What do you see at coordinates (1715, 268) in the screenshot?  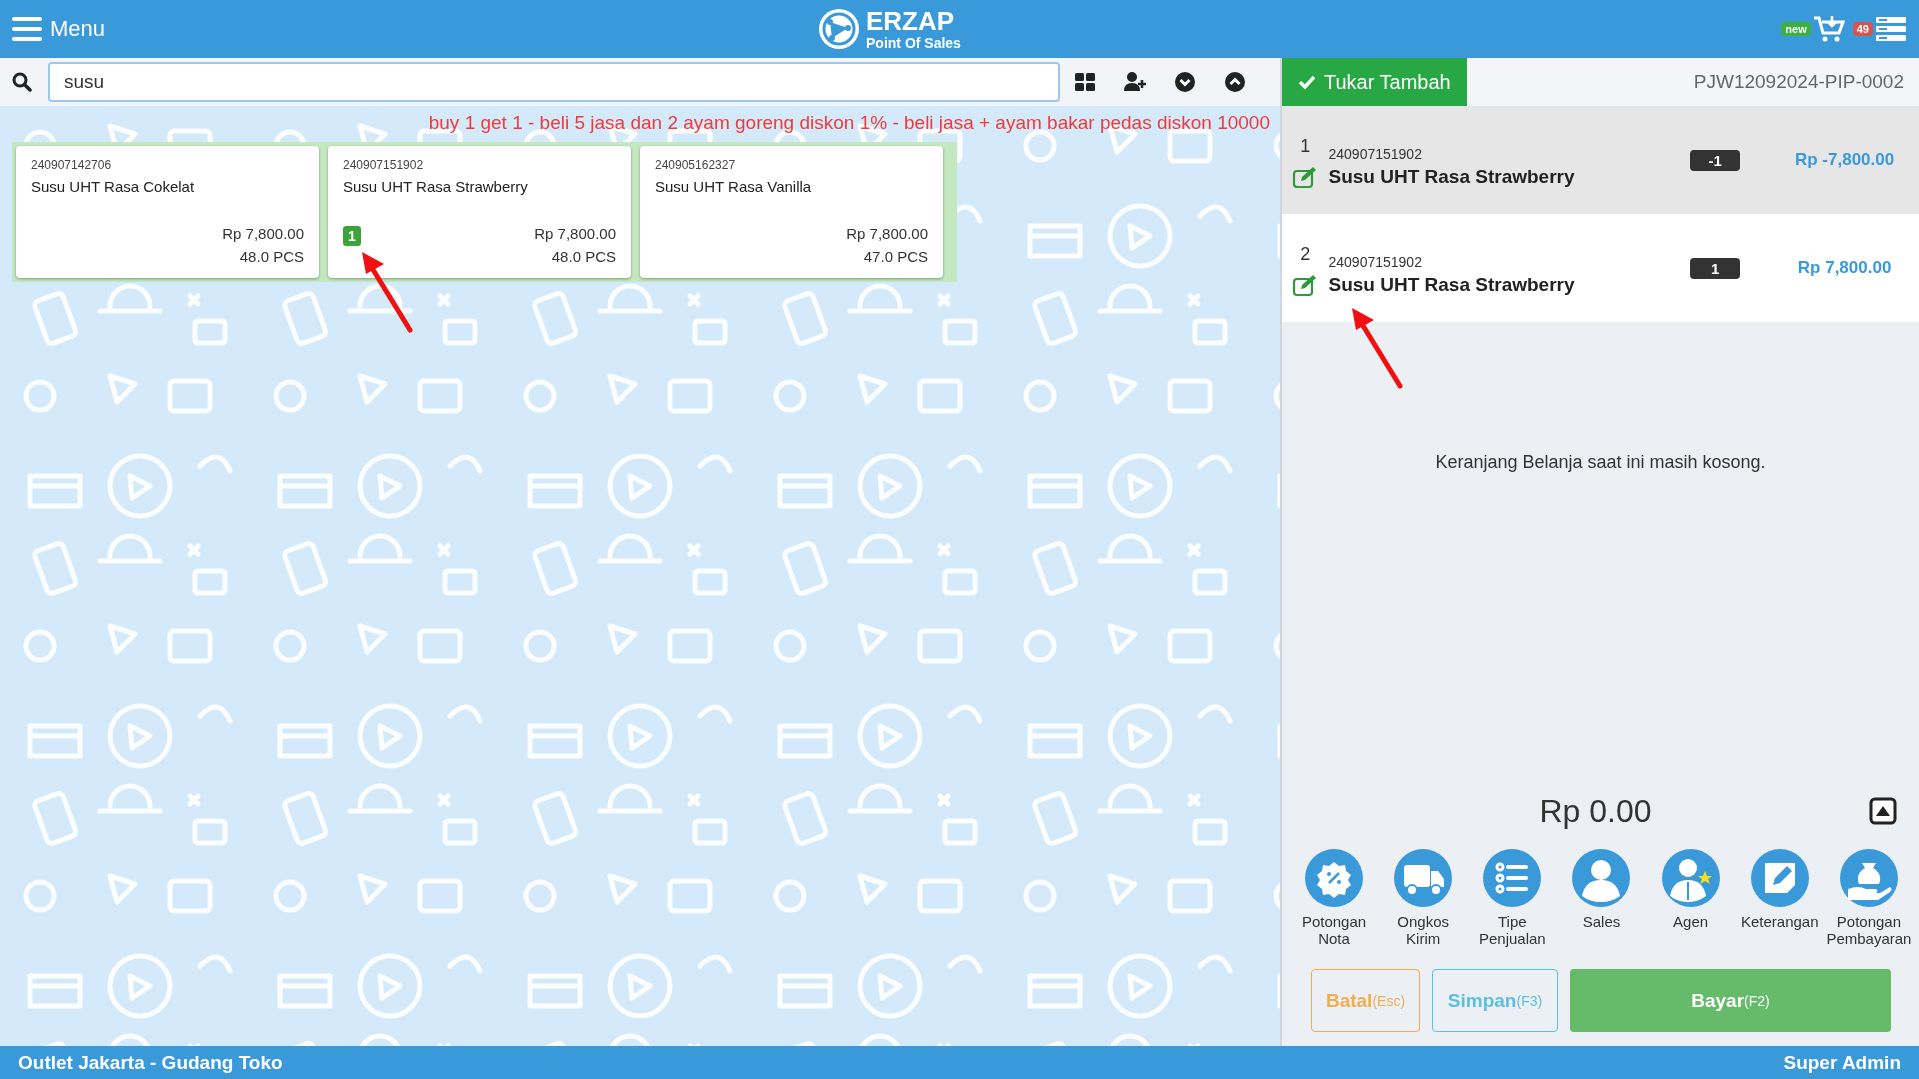 I see `quantity-badge: 1` at bounding box center [1715, 268].